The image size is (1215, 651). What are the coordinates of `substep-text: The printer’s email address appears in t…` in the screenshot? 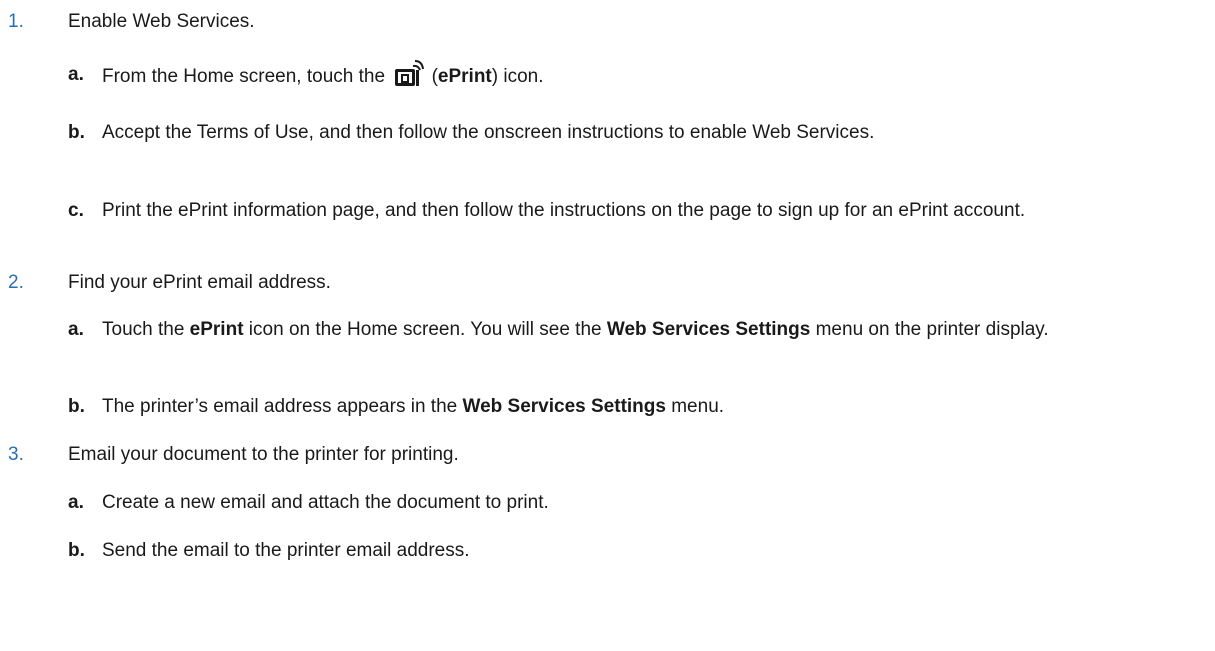 It's located at (413, 406).